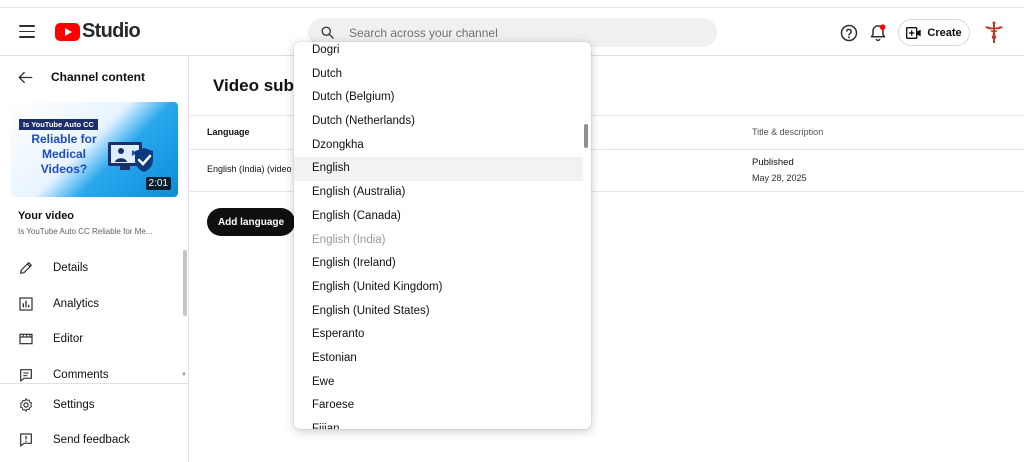 This screenshot has height=462, width=1024. Describe the element at coordinates (438, 406) in the screenshot. I see `language-option: Faroese` at that location.